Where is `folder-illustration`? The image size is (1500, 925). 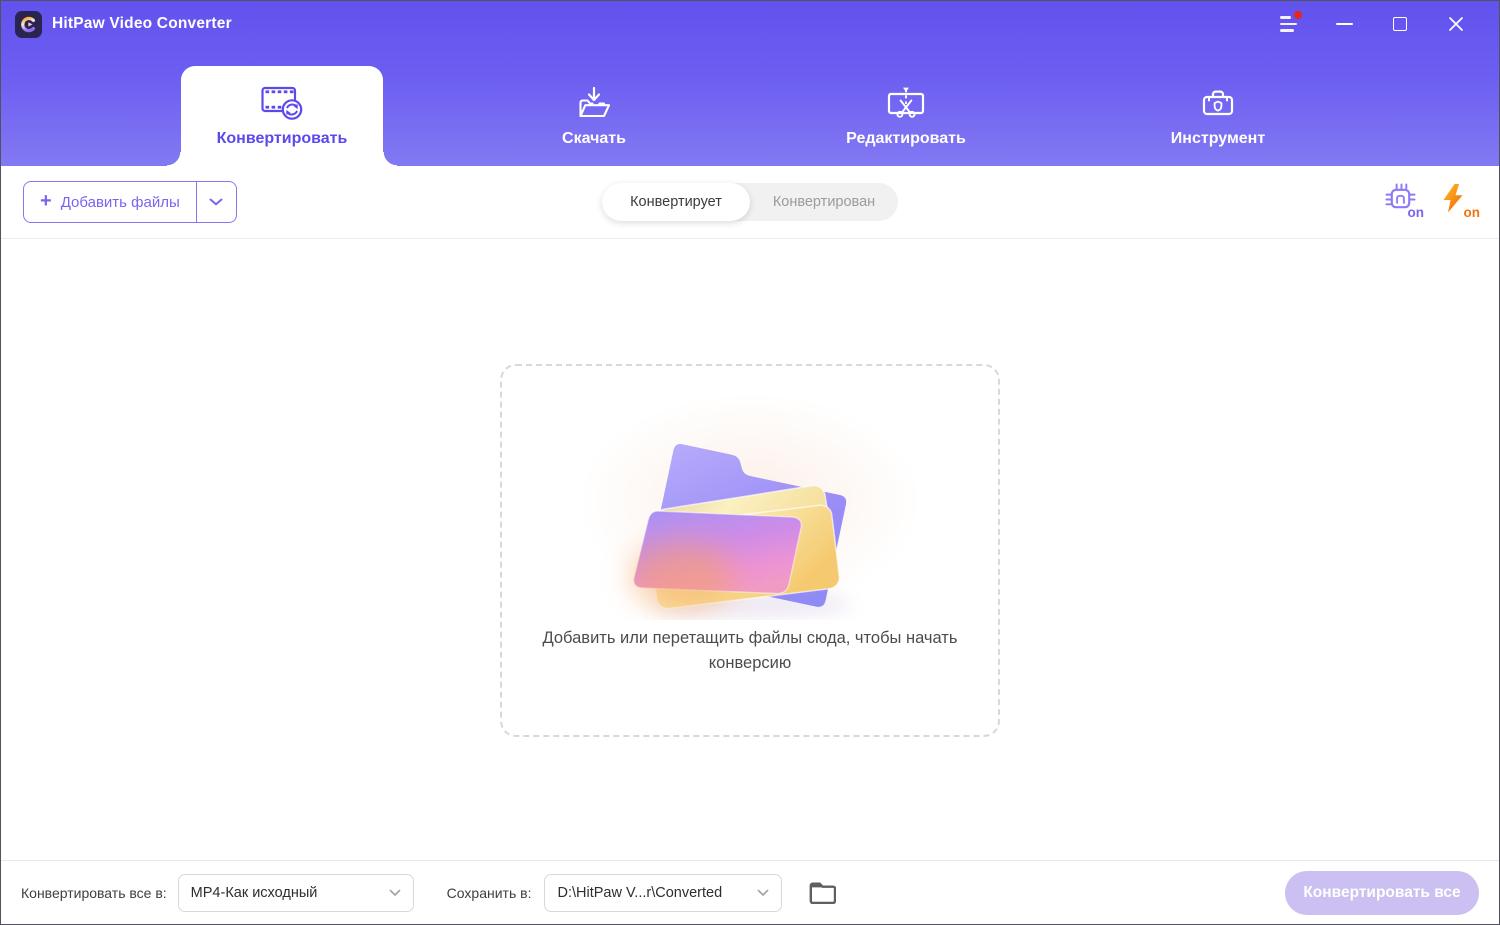 folder-illustration is located at coordinates (750, 501).